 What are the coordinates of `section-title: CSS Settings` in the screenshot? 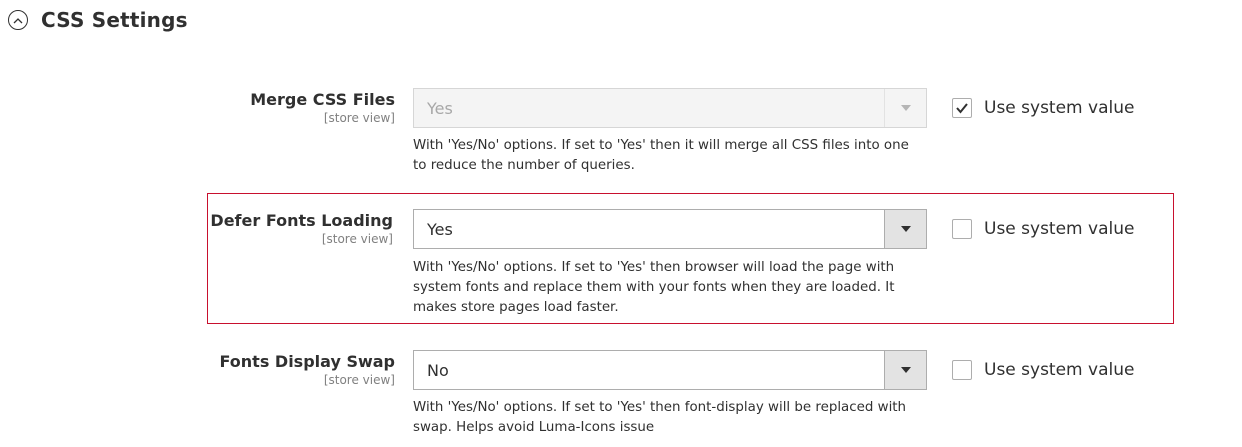 It's located at (114, 20).